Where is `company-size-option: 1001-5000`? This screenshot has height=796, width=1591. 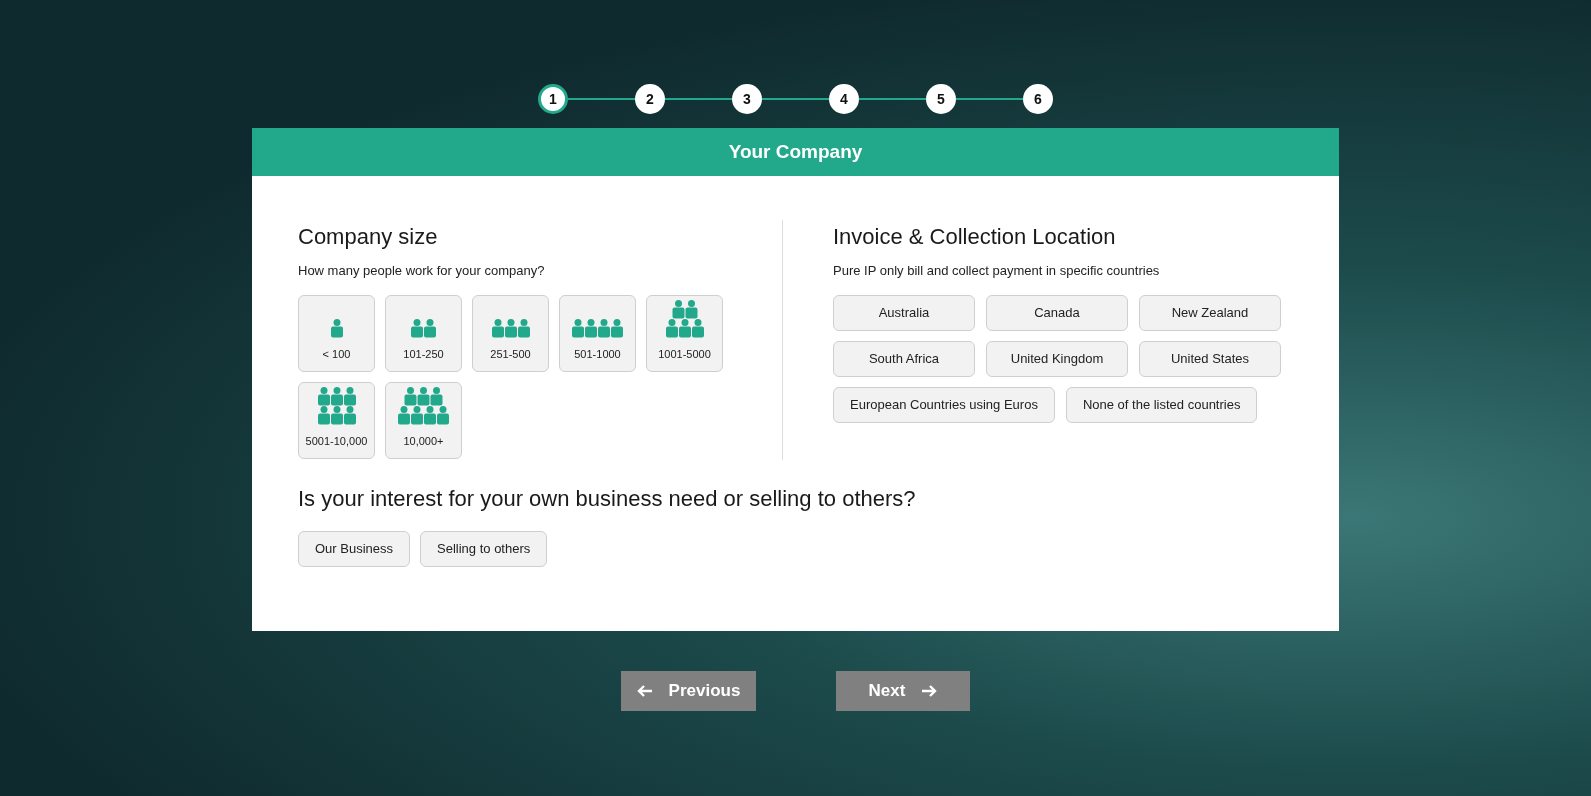
company-size-option: 1001-5000 is located at coordinates (684, 333).